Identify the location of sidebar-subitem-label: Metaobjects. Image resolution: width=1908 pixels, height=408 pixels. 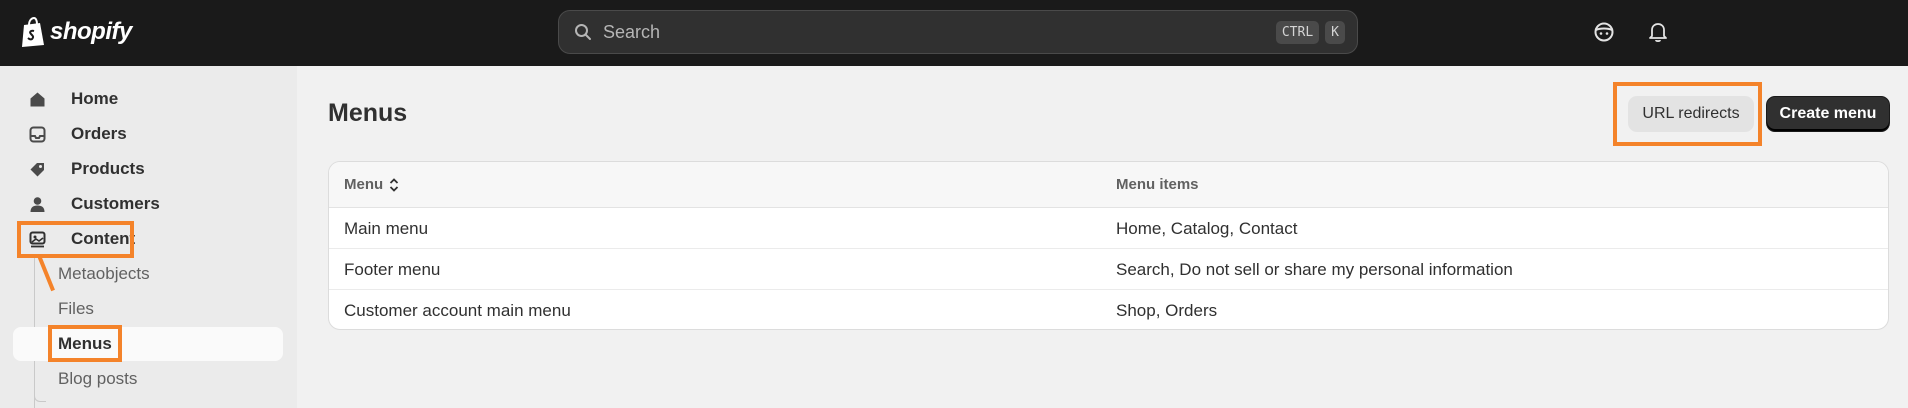
(104, 273).